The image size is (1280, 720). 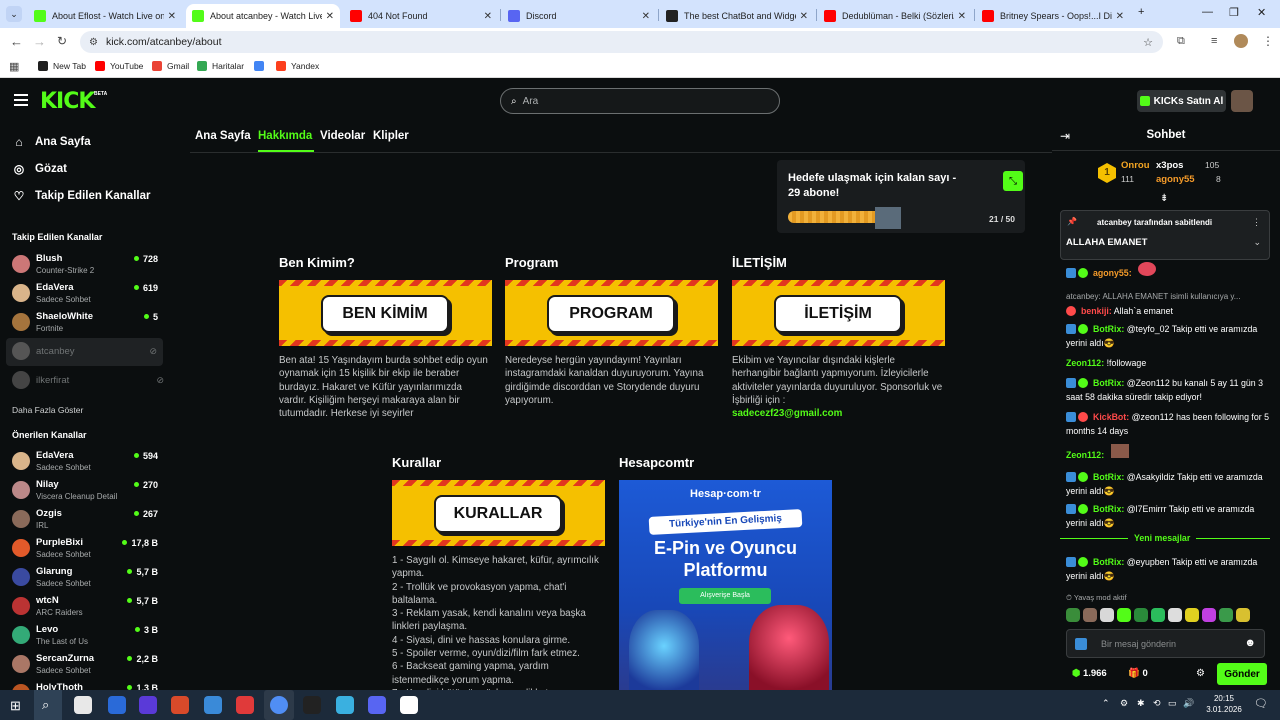 What do you see at coordinates (1224, 704) in the screenshot?
I see `taskbar-clock: 20:15 3.01.2026` at bounding box center [1224, 704].